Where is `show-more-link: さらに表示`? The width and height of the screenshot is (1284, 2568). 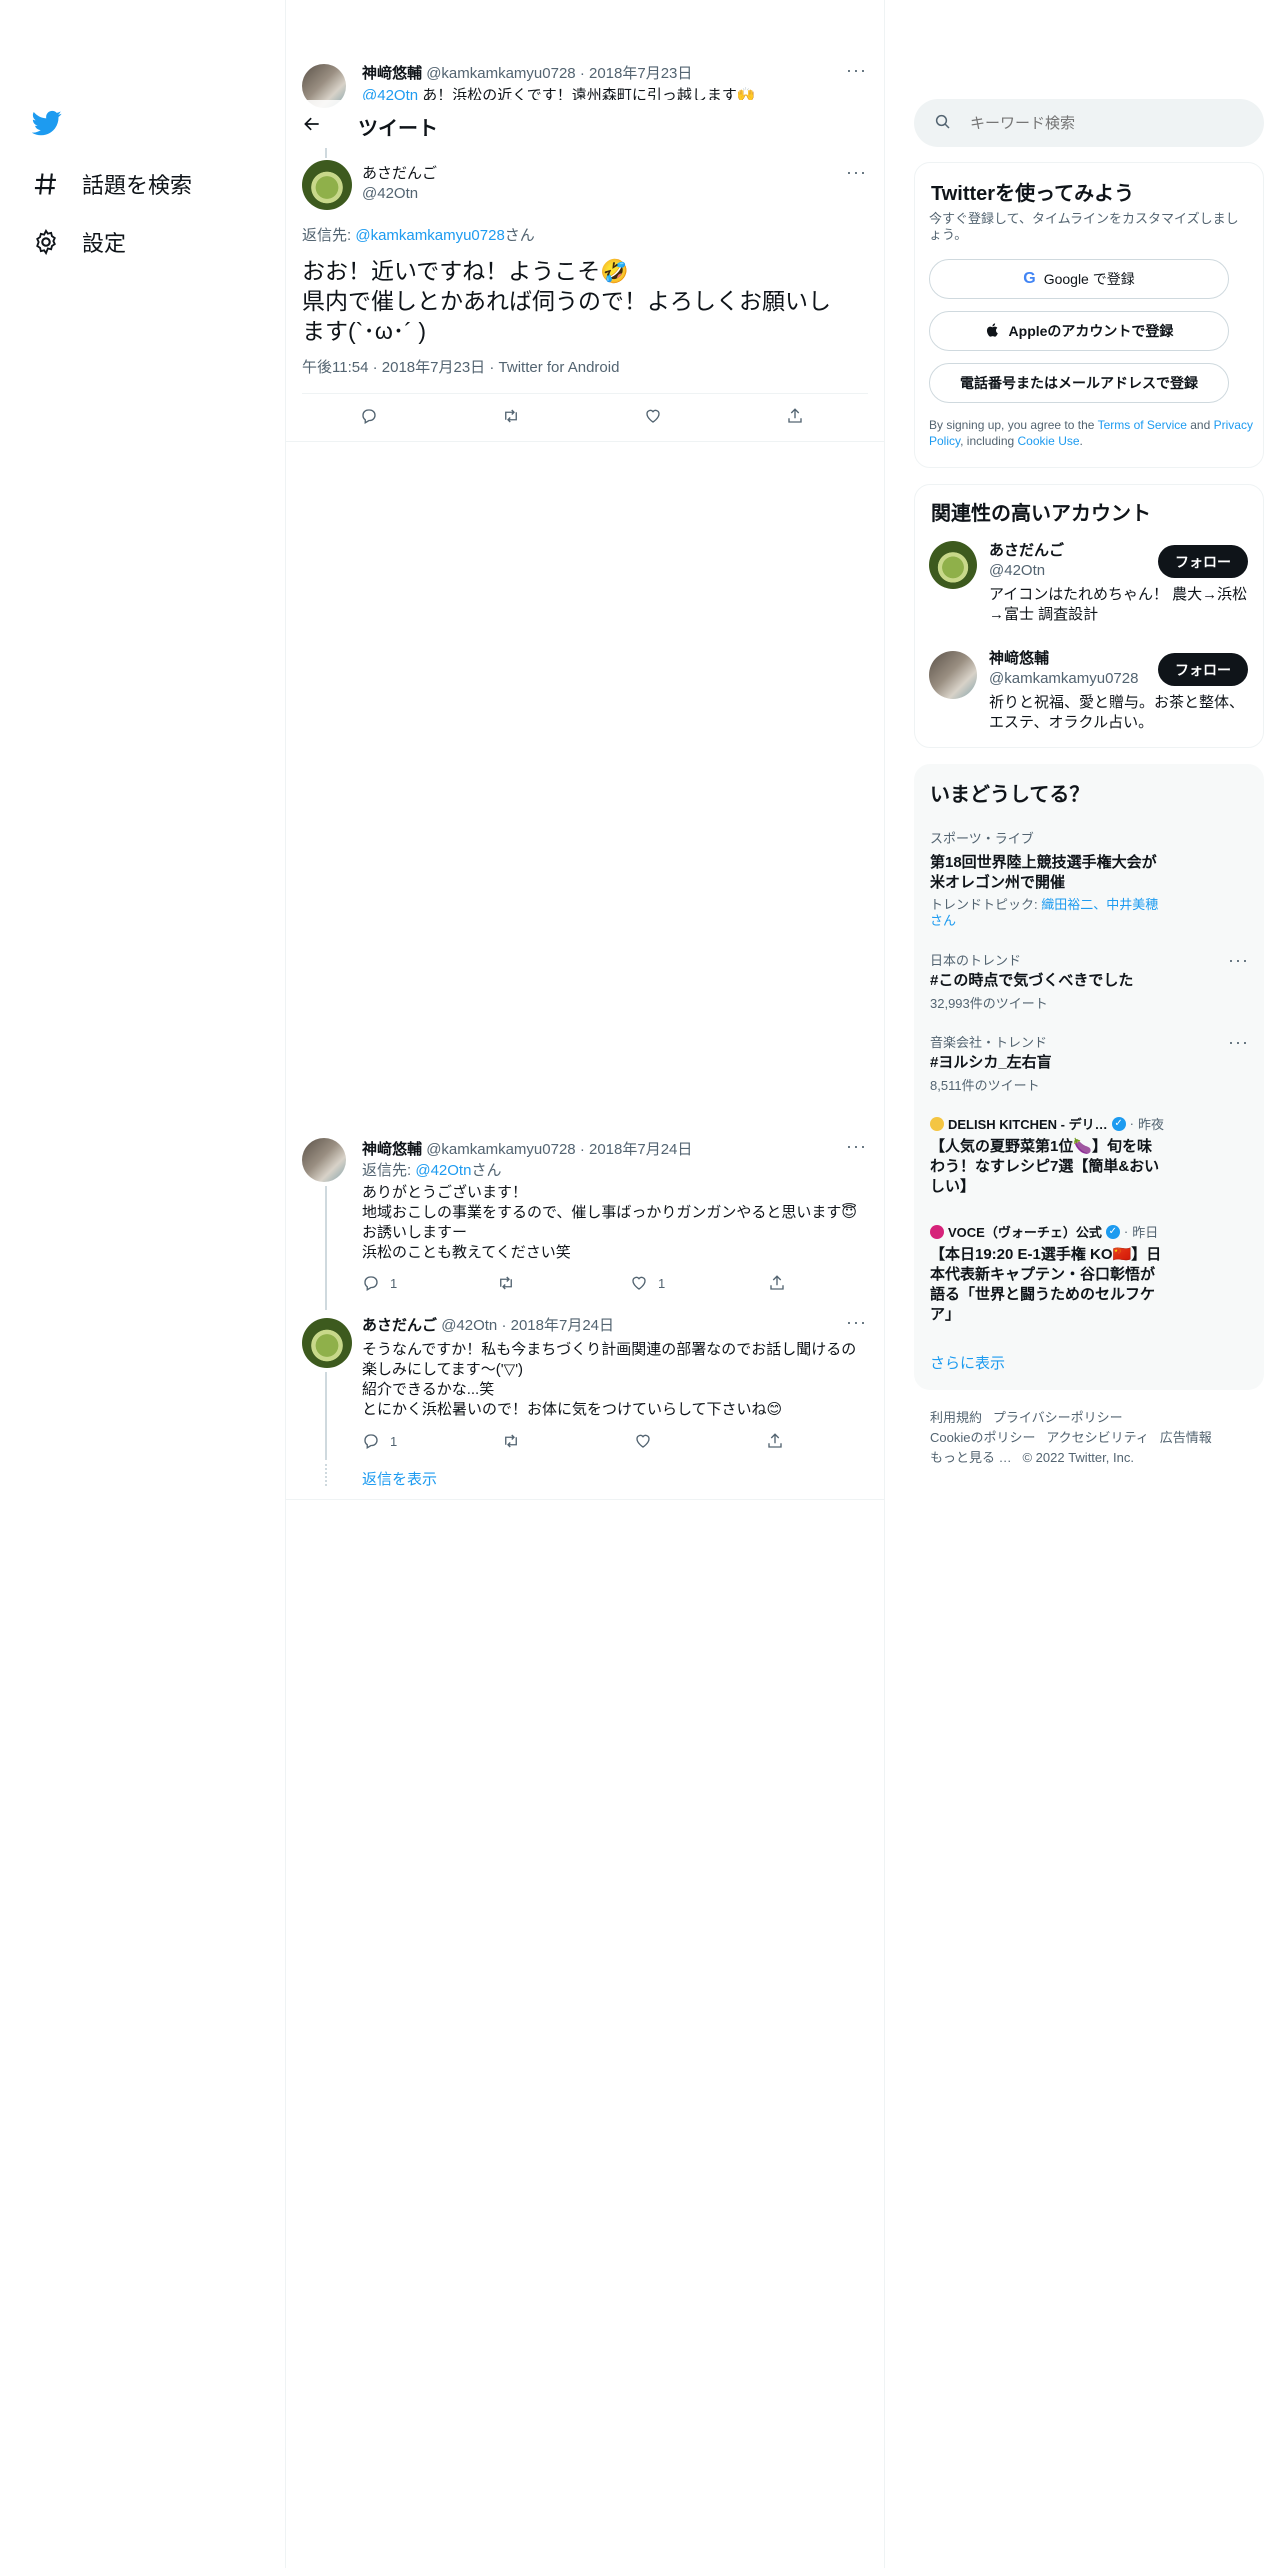
show-more-link: さらに表示 is located at coordinates (967, 1364).